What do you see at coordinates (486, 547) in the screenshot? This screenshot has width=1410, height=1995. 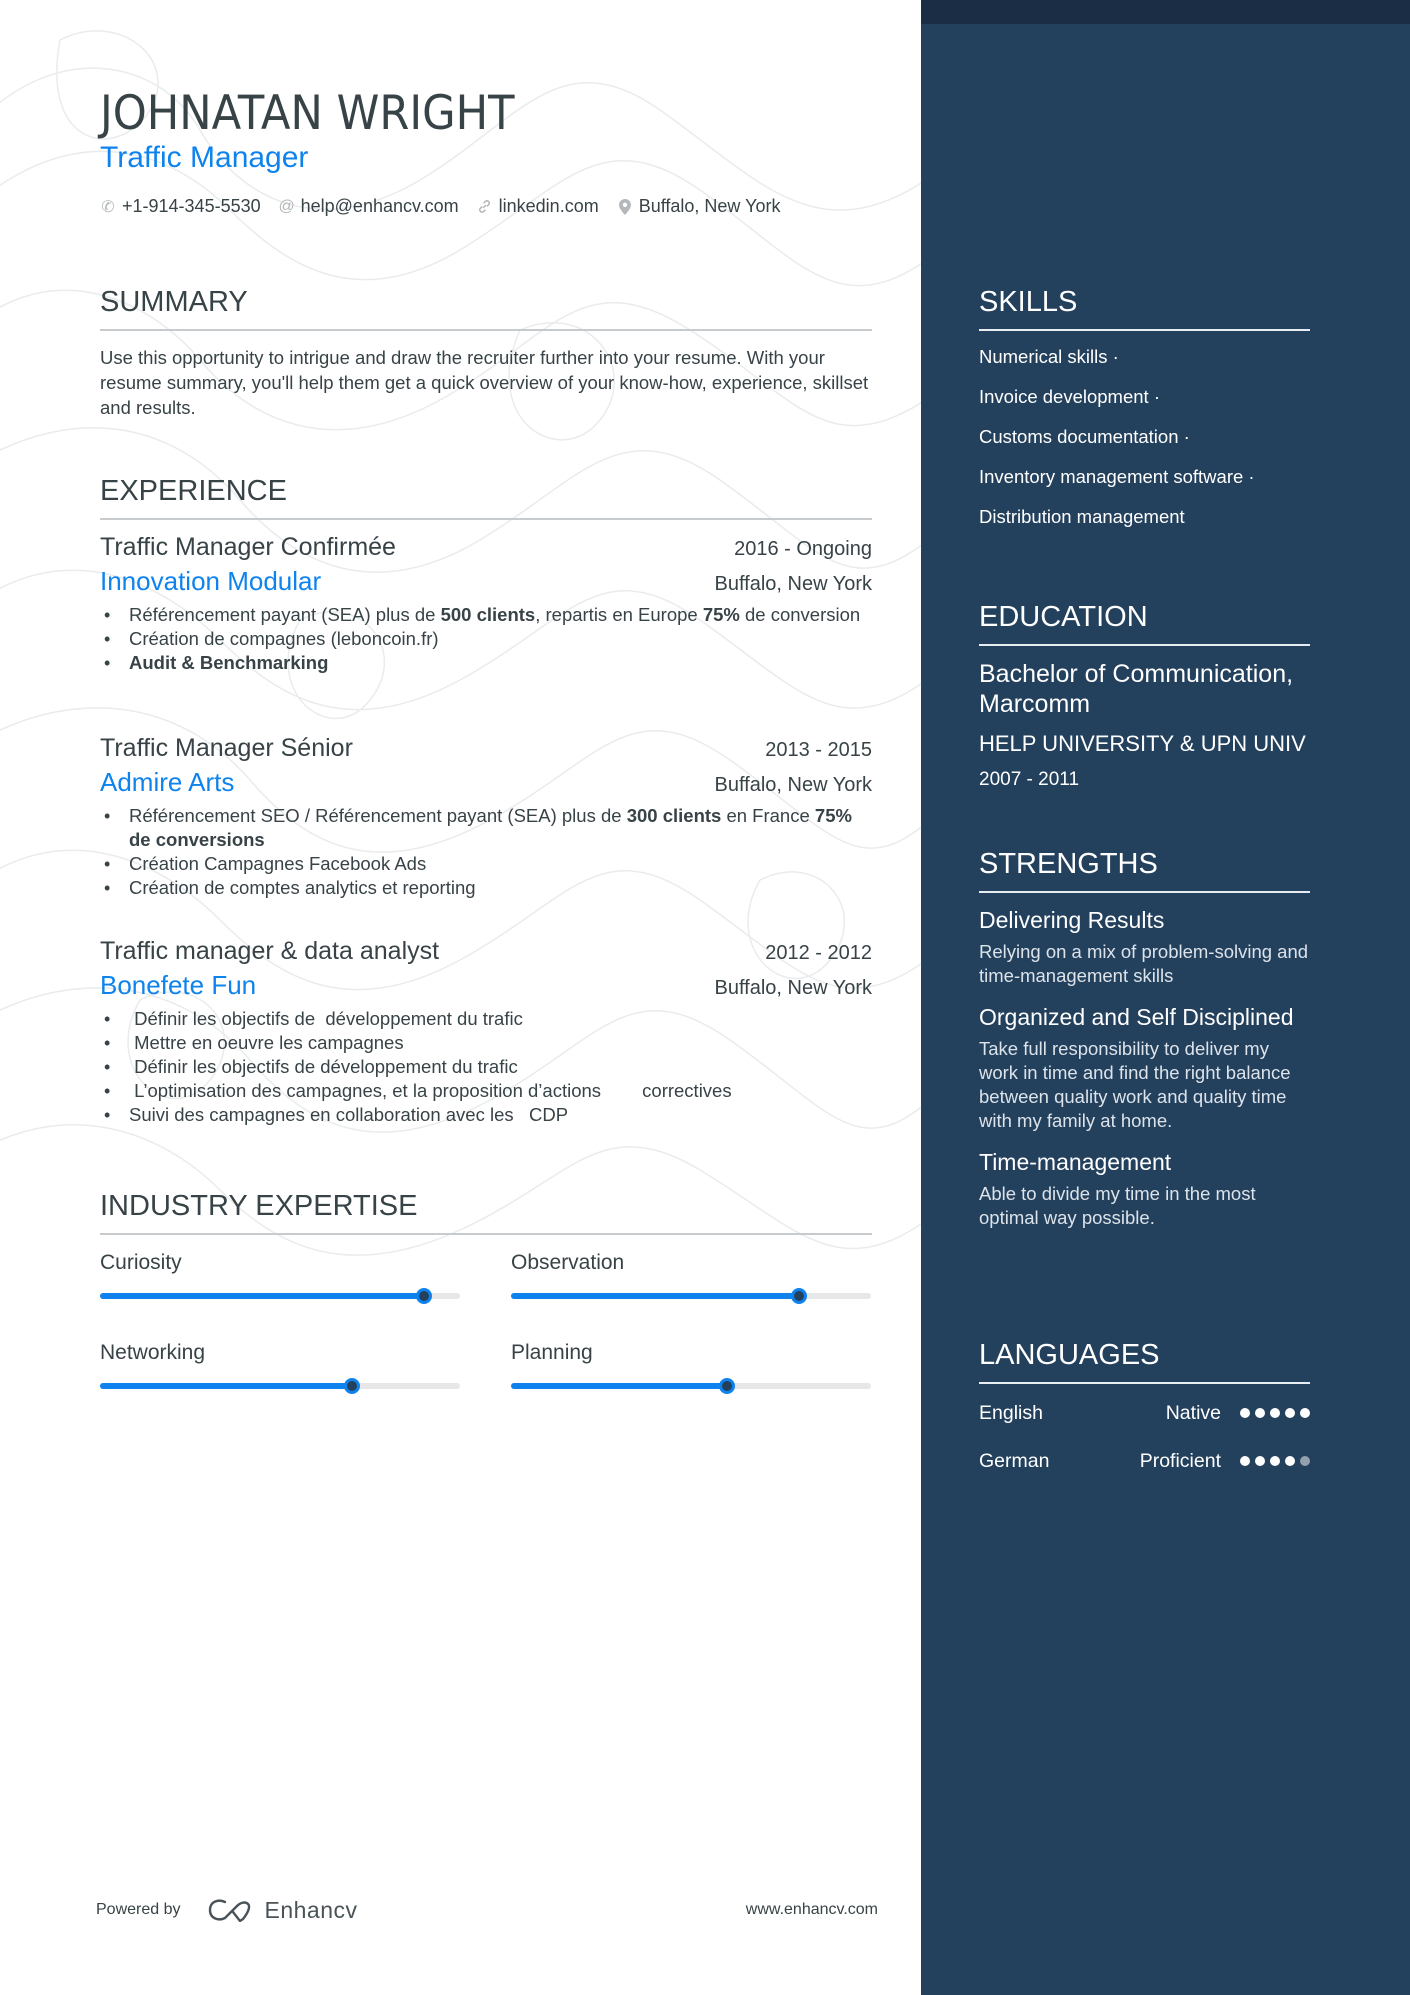 I see `job-header-row: Traffic Manager Confirmée 2016 - Ongoing` at bounding box center [486, 547].